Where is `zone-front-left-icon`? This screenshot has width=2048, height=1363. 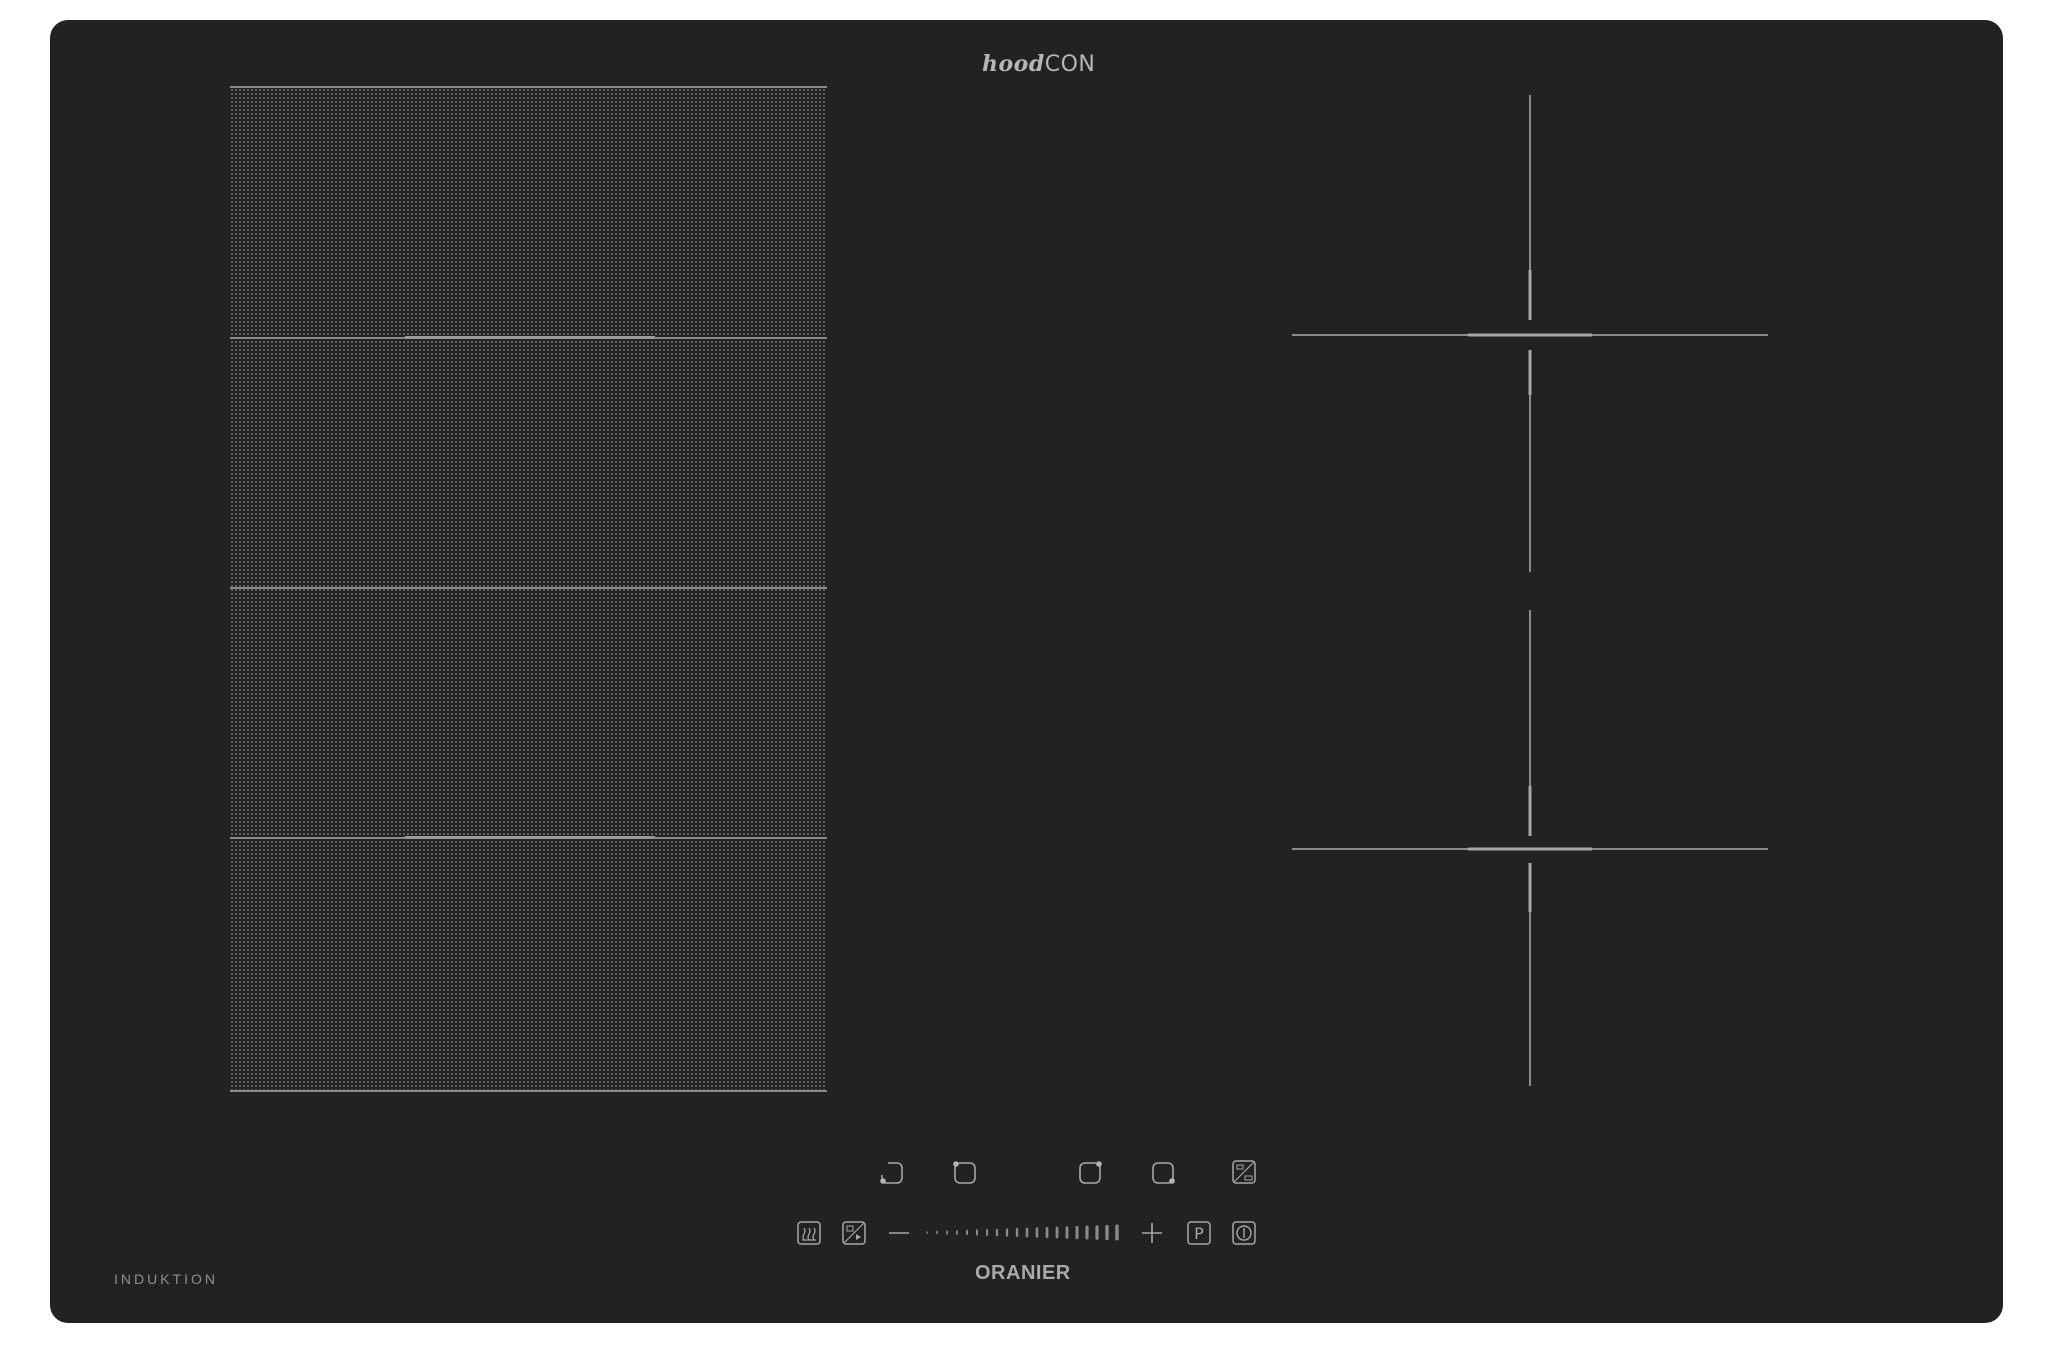 zone-front-left-icon is located at coordinates (965, 1173).